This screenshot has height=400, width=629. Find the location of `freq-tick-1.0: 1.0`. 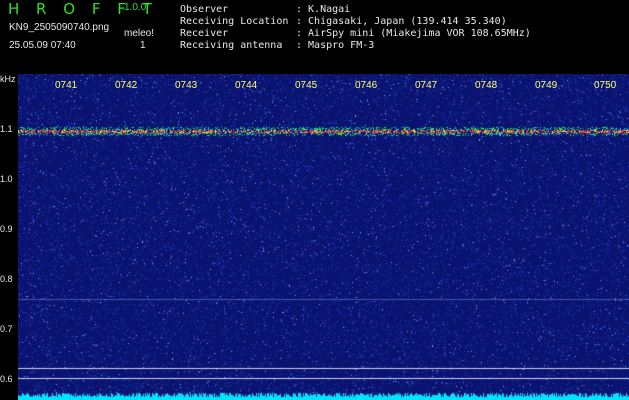

freq-tick-1.0: 1.0 is located at coordinates (6, 179).